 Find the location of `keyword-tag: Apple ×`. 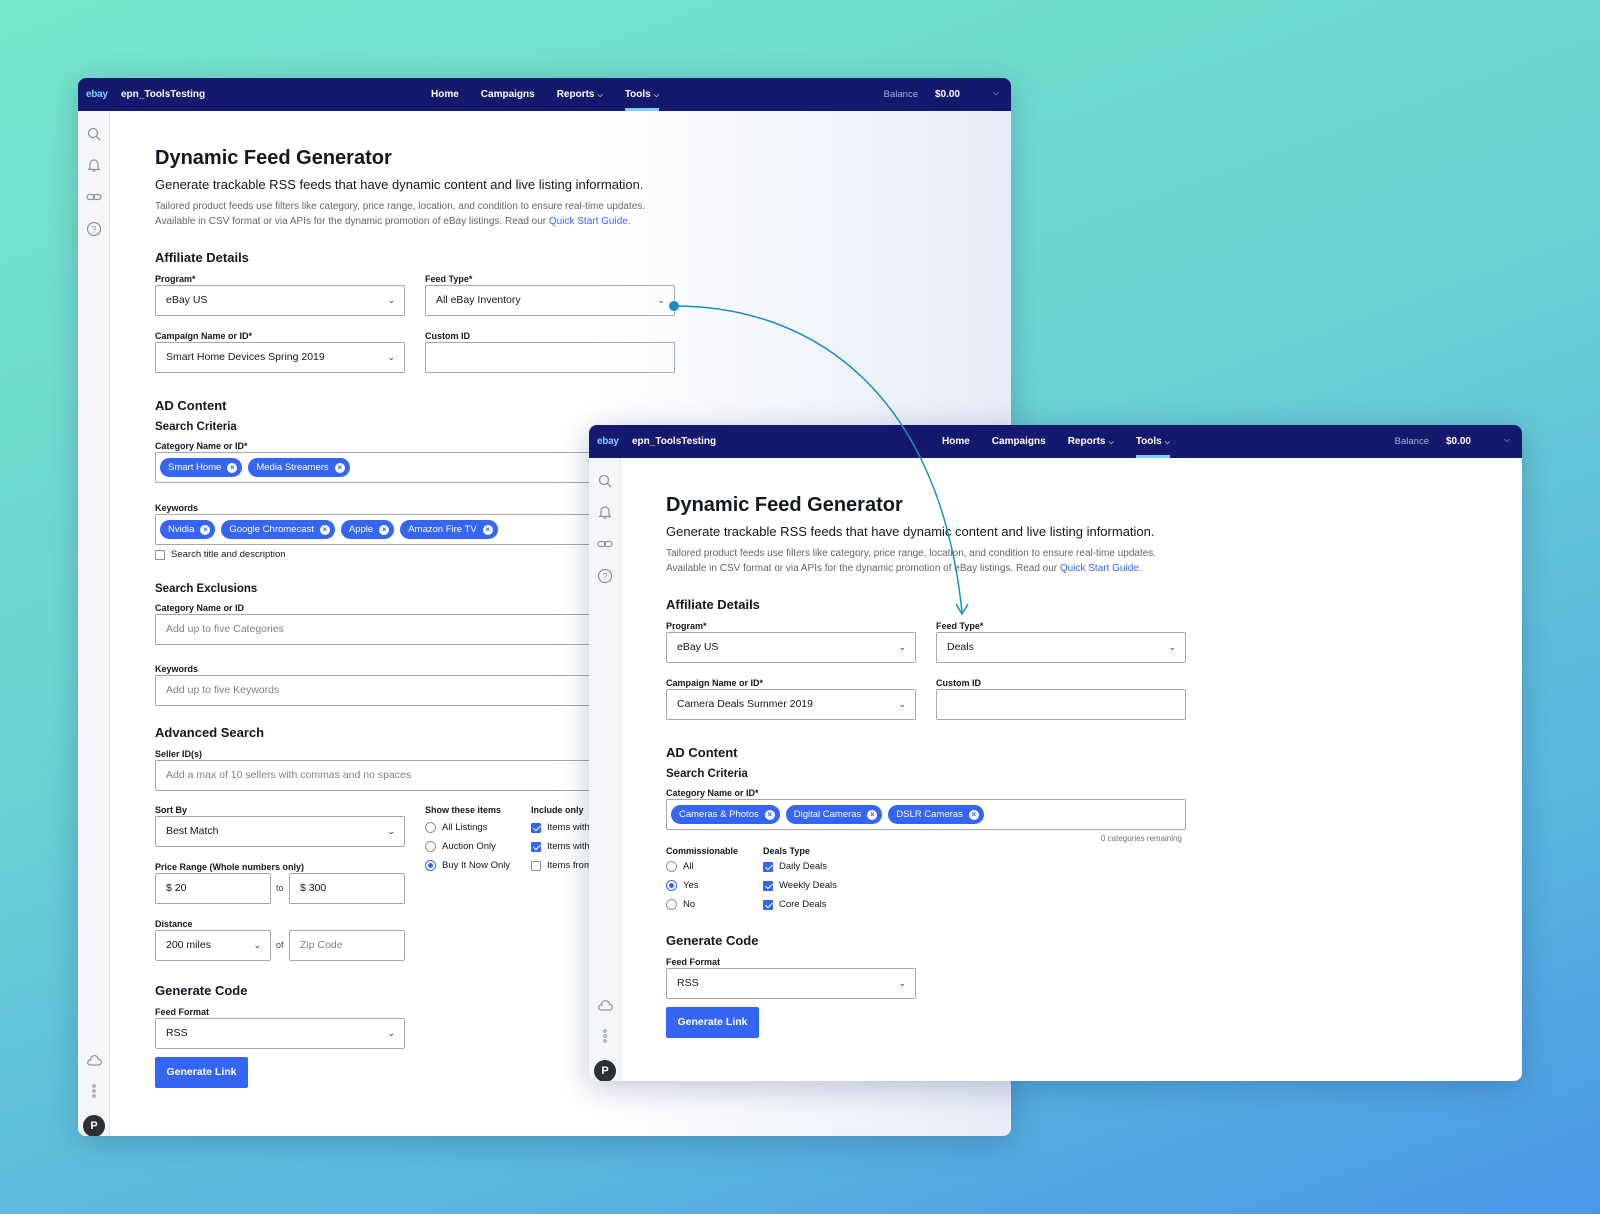

keyword-tag: Apple × is located at coordinates (367, 529).